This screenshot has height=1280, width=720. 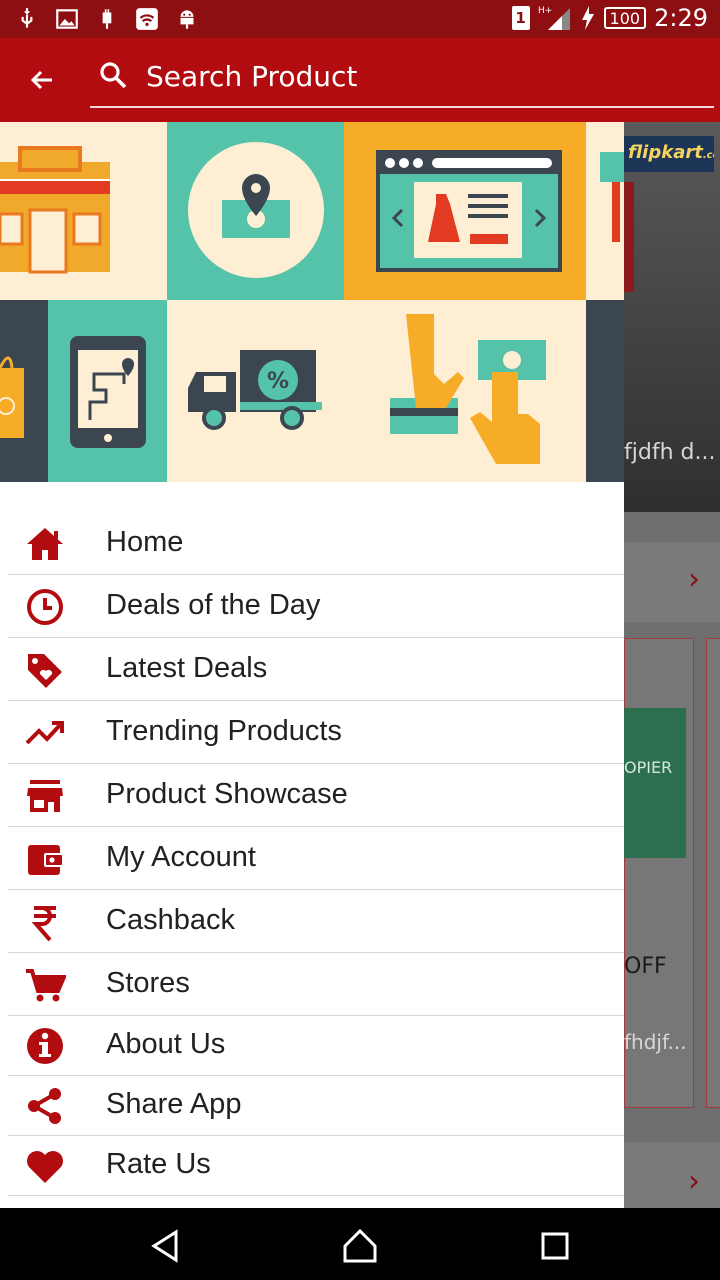 What do you see at coordinates (316, 984) in the screenshot?
I see `menu-item-stores: Stores` at bounding box center [316, 984].